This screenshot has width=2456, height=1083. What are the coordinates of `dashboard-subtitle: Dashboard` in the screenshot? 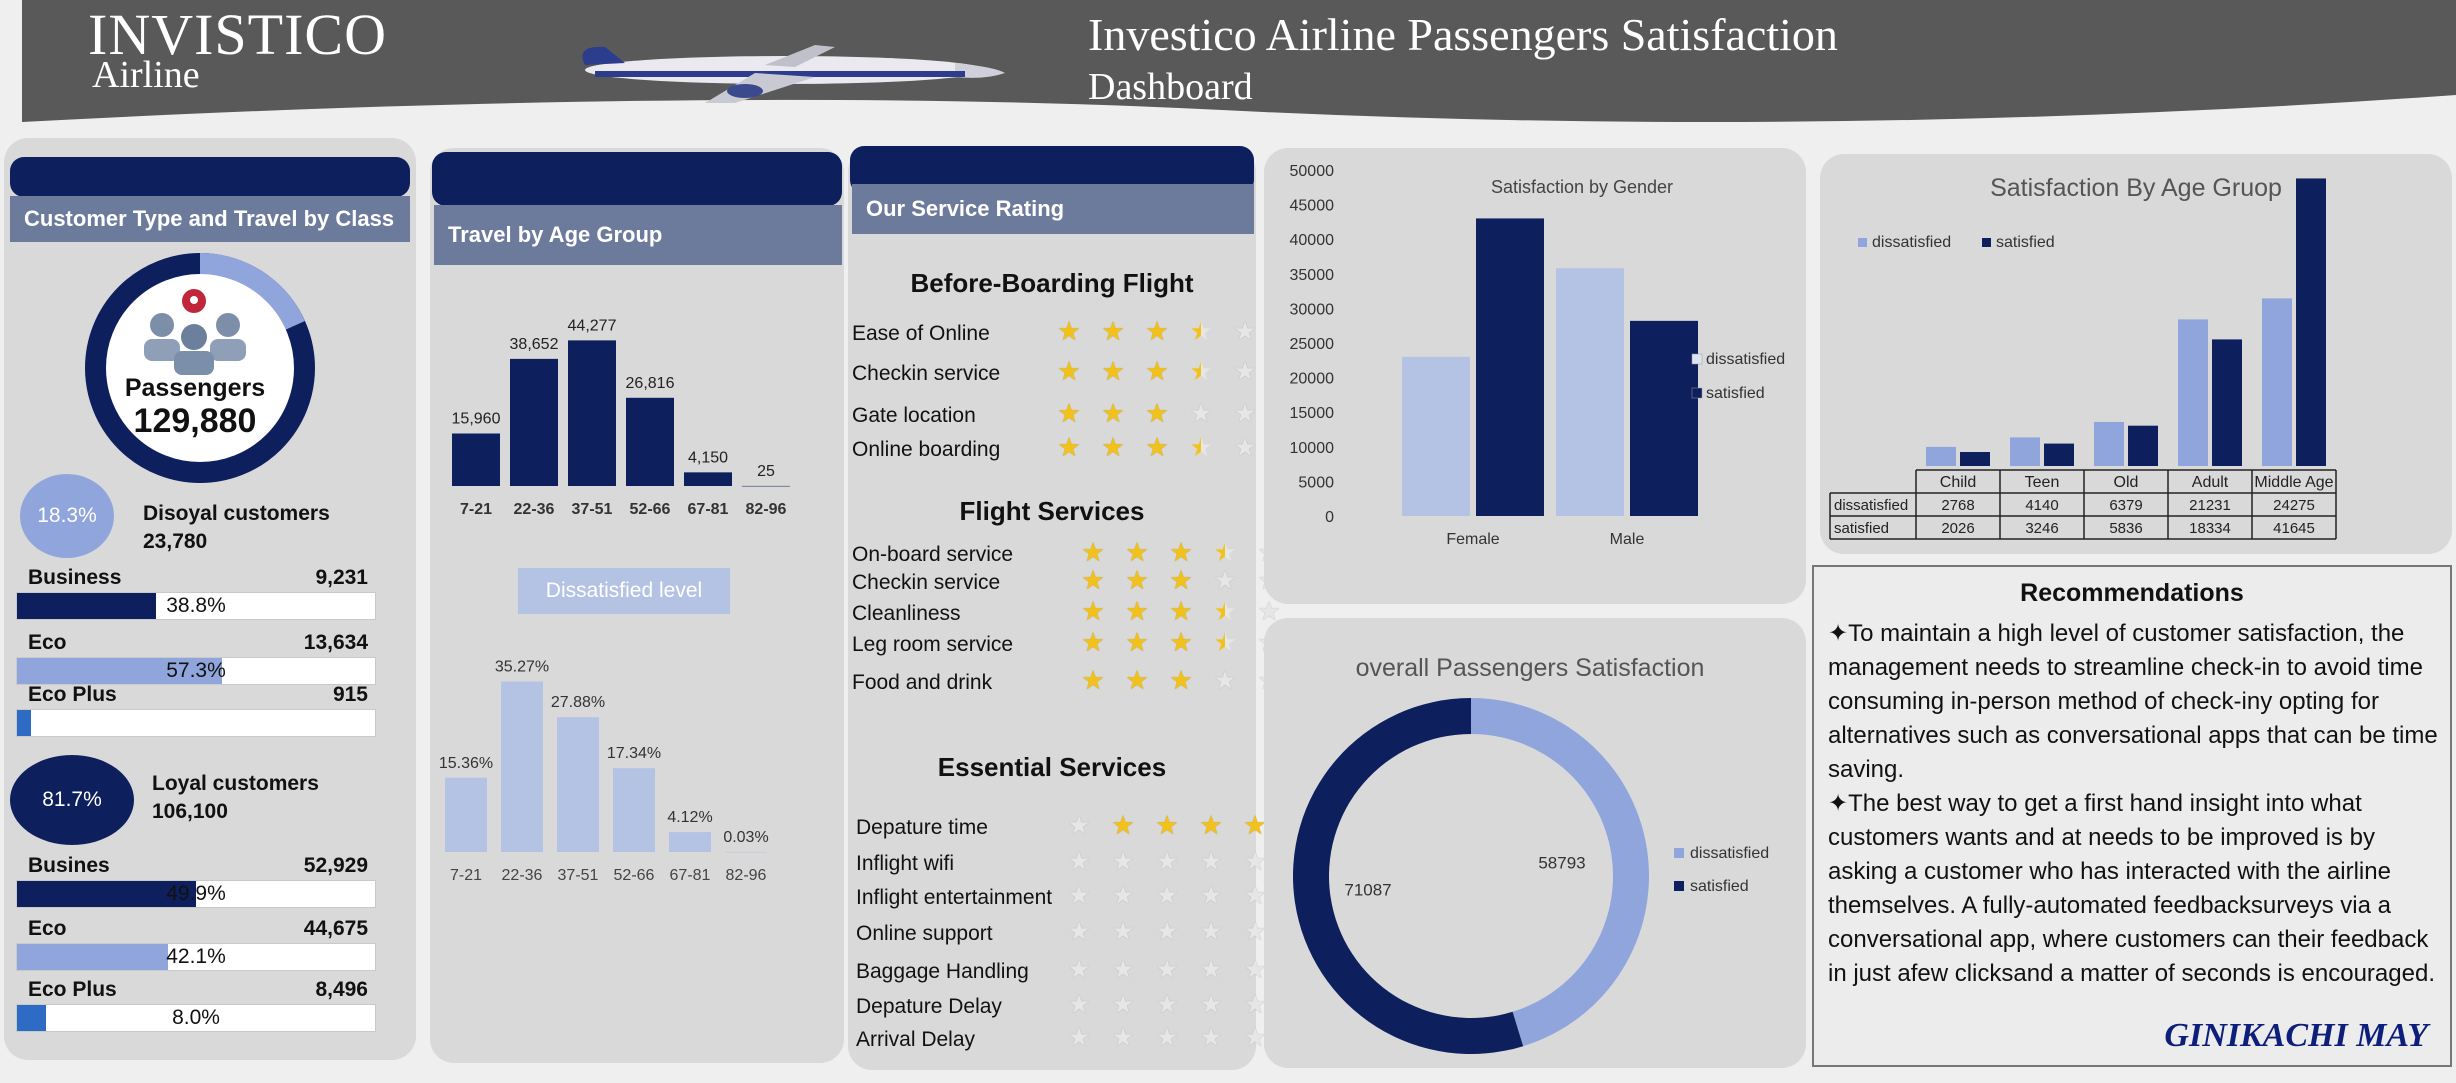 It's located at (1170, 87).